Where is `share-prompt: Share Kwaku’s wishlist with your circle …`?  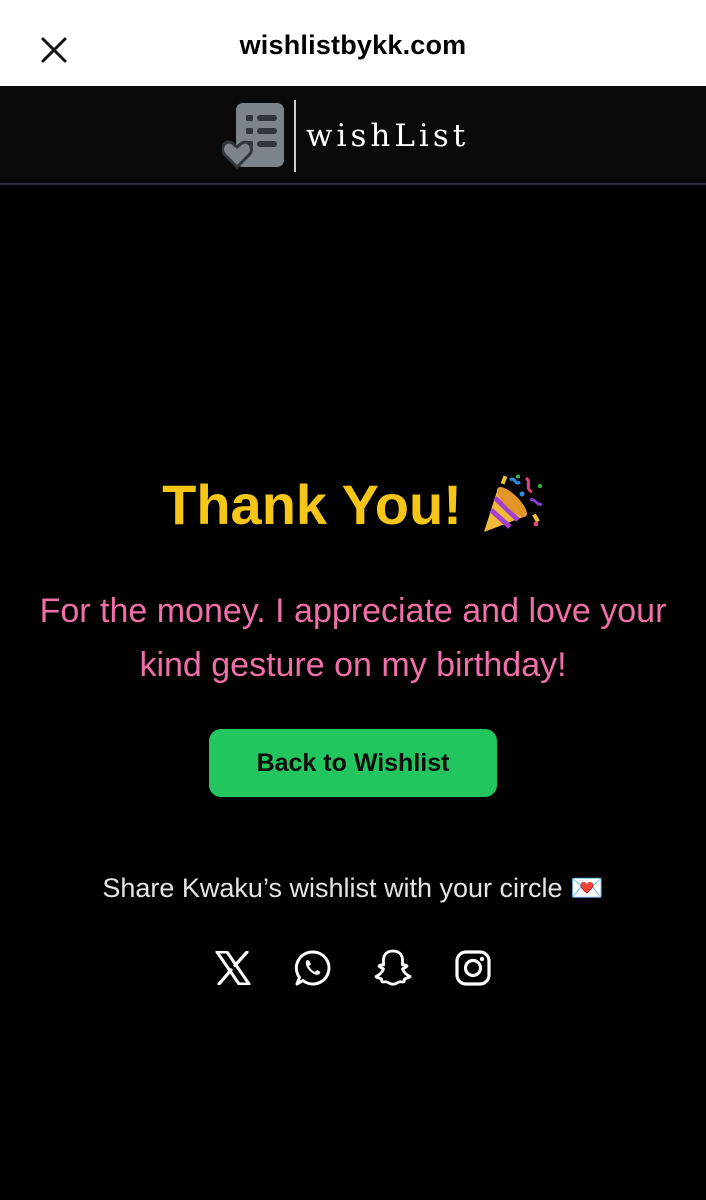 share-prompt: Share Kwaku’s wishlist with your circle … is located at coordinates (353, 888).